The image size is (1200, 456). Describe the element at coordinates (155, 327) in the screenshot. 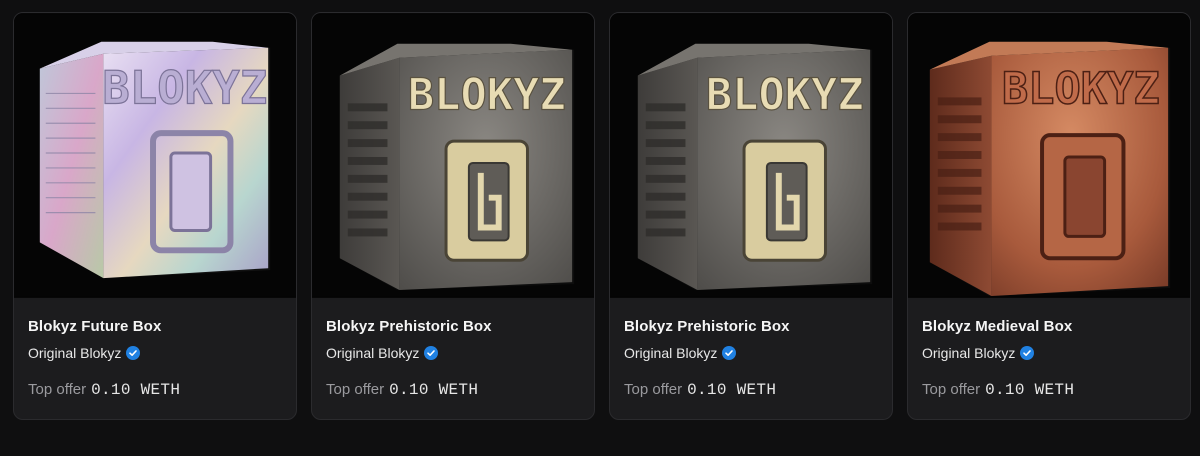

I see `nft-title: Blokyz Future Box` at that location.